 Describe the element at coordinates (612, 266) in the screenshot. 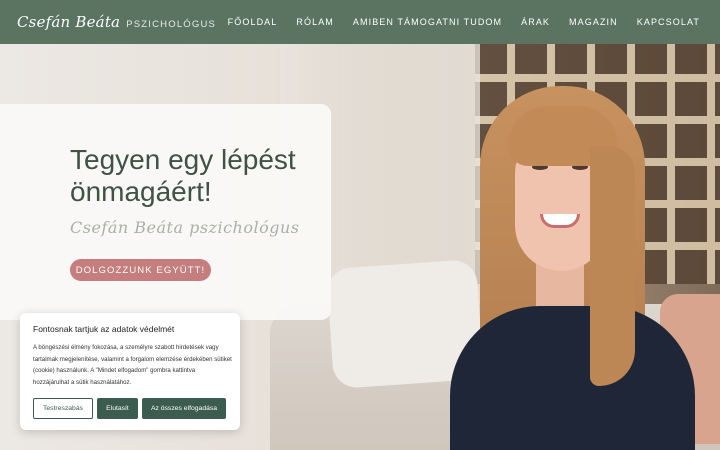

I see `portrait-hair-side` at that location.